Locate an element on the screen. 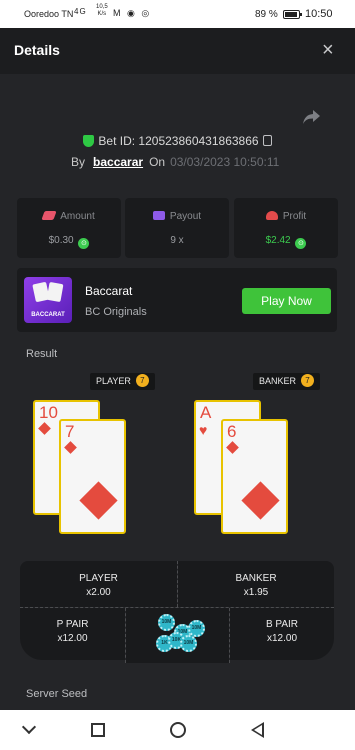  nav-home-button is located at coordinates (178, 730).